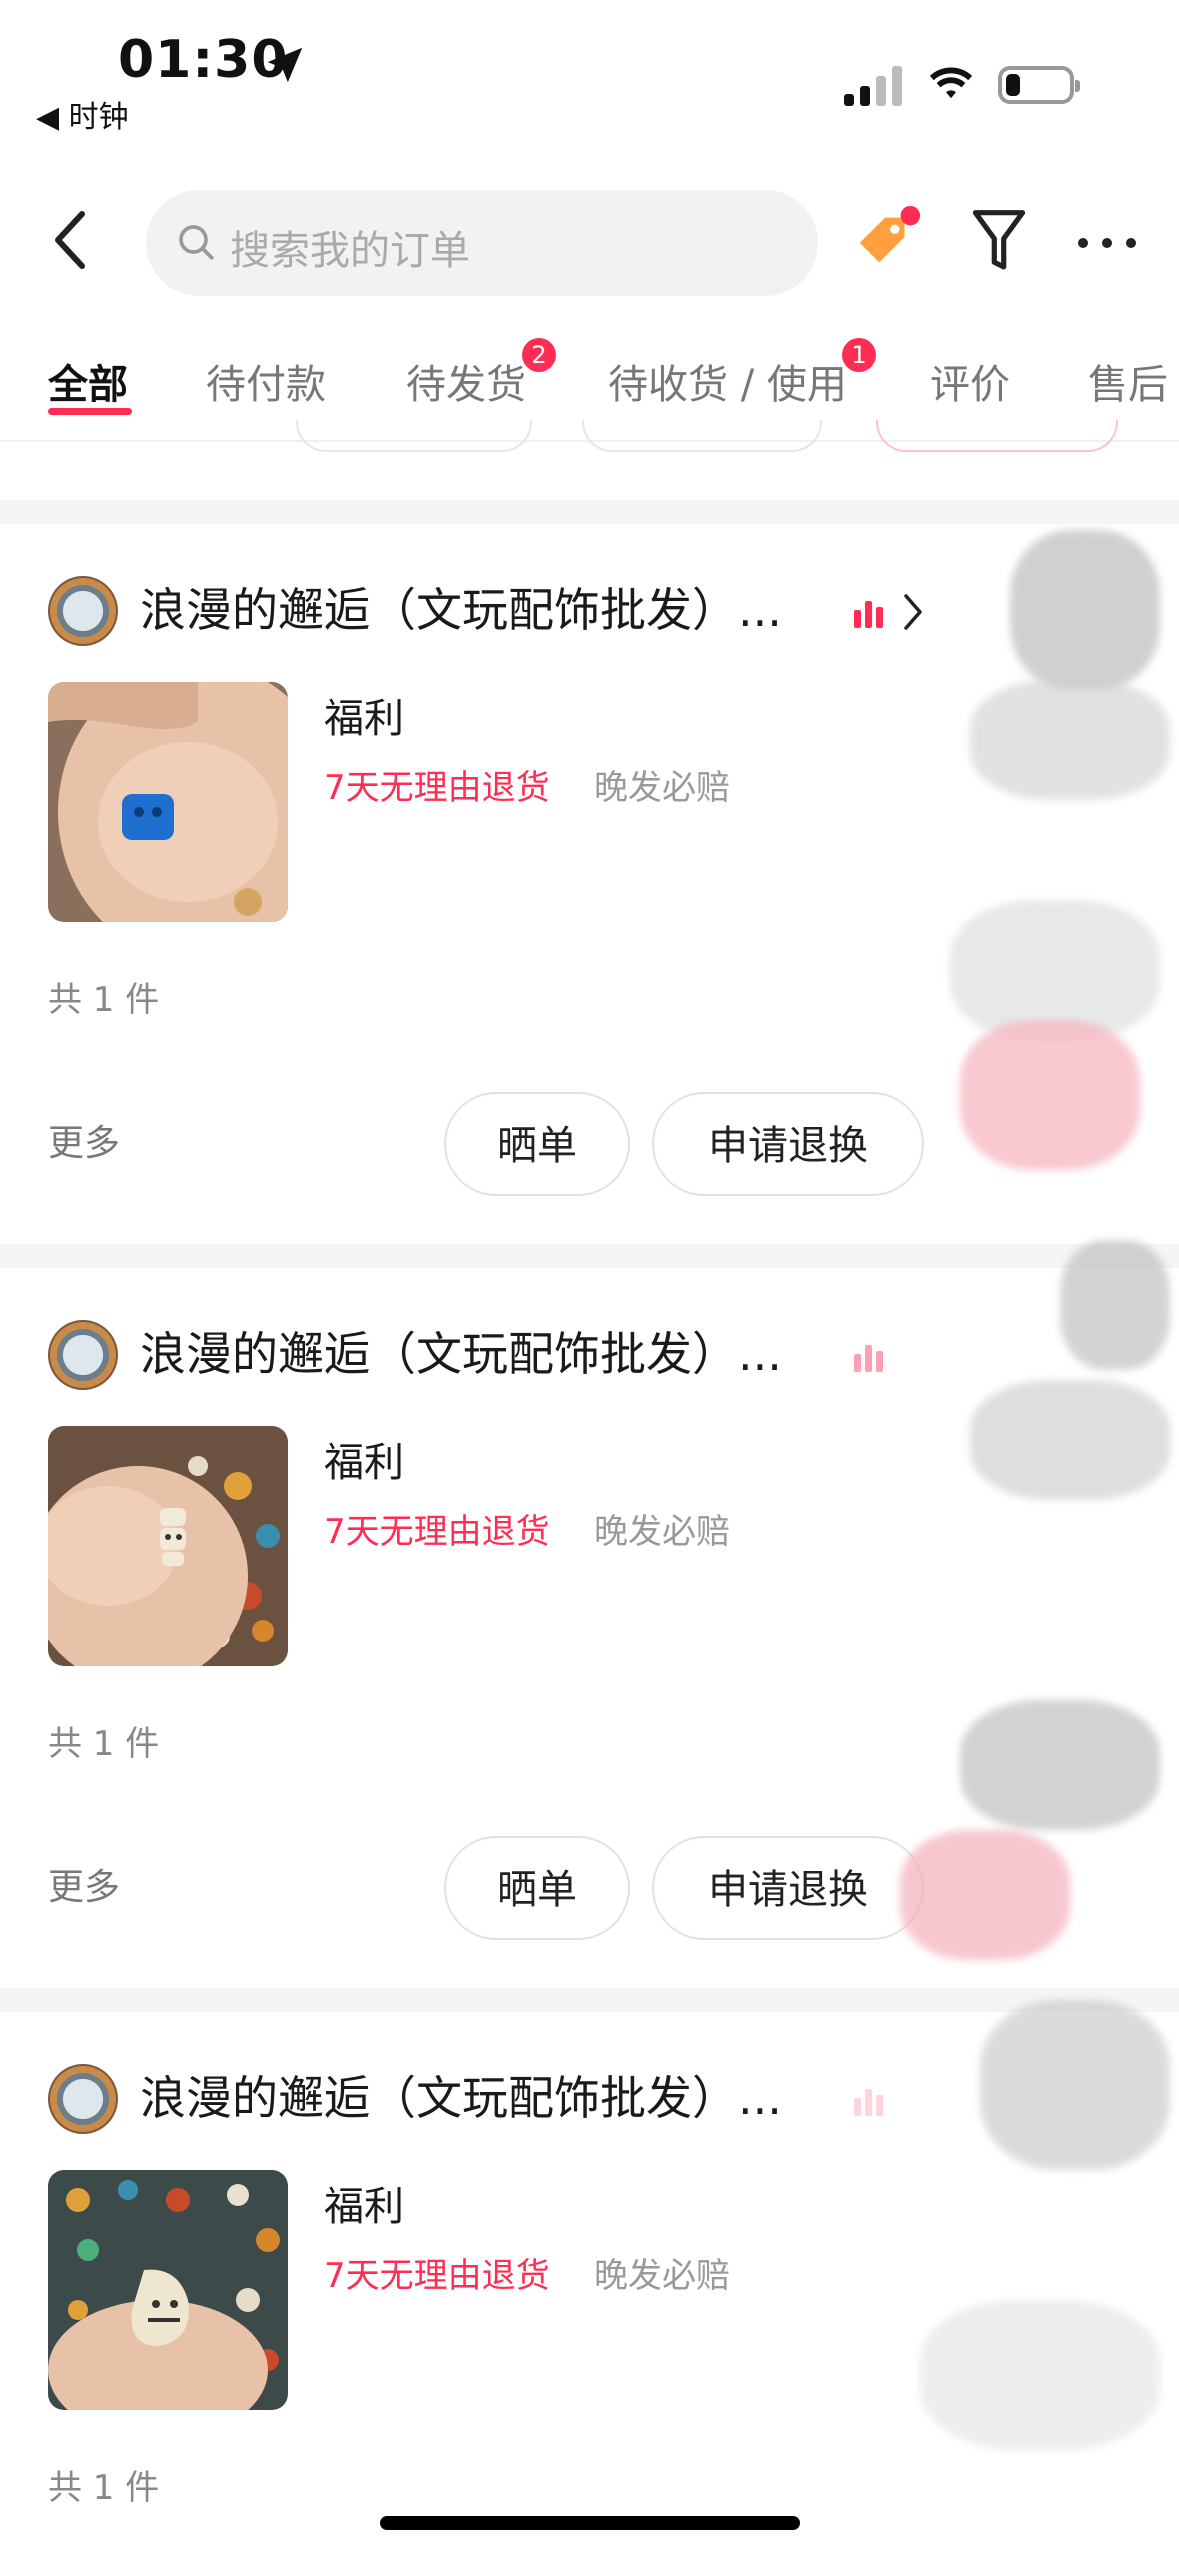  I want to click on filter-icon, so click(999, 241).